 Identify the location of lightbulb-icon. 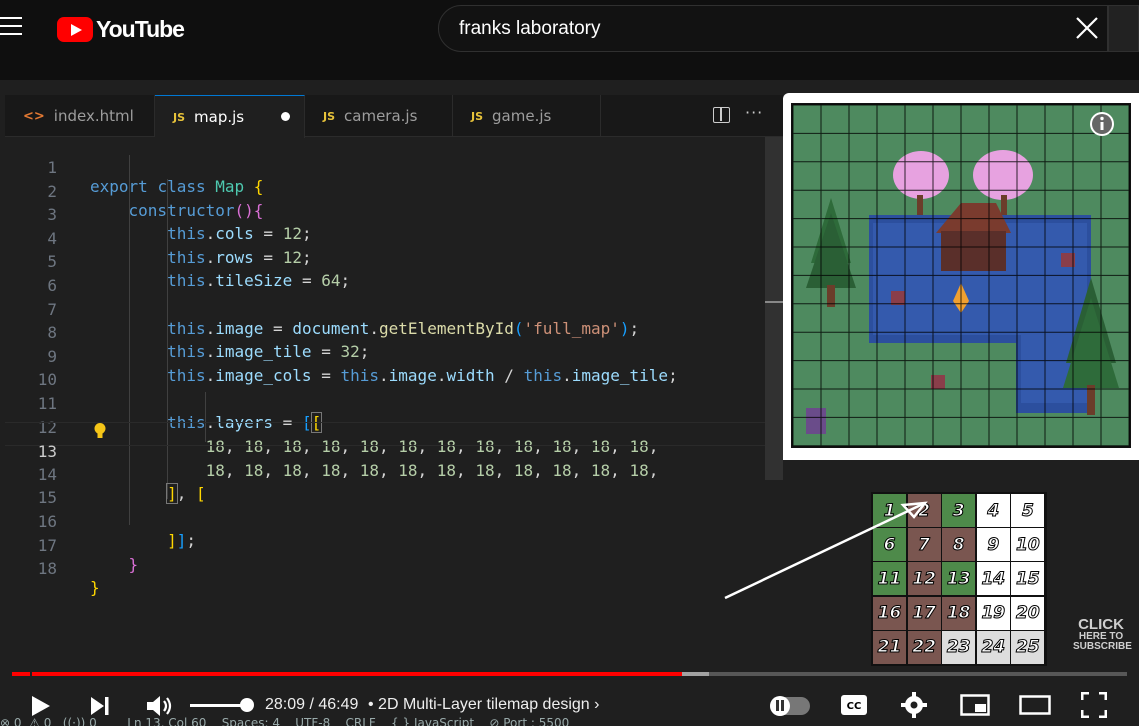
(100, 431).